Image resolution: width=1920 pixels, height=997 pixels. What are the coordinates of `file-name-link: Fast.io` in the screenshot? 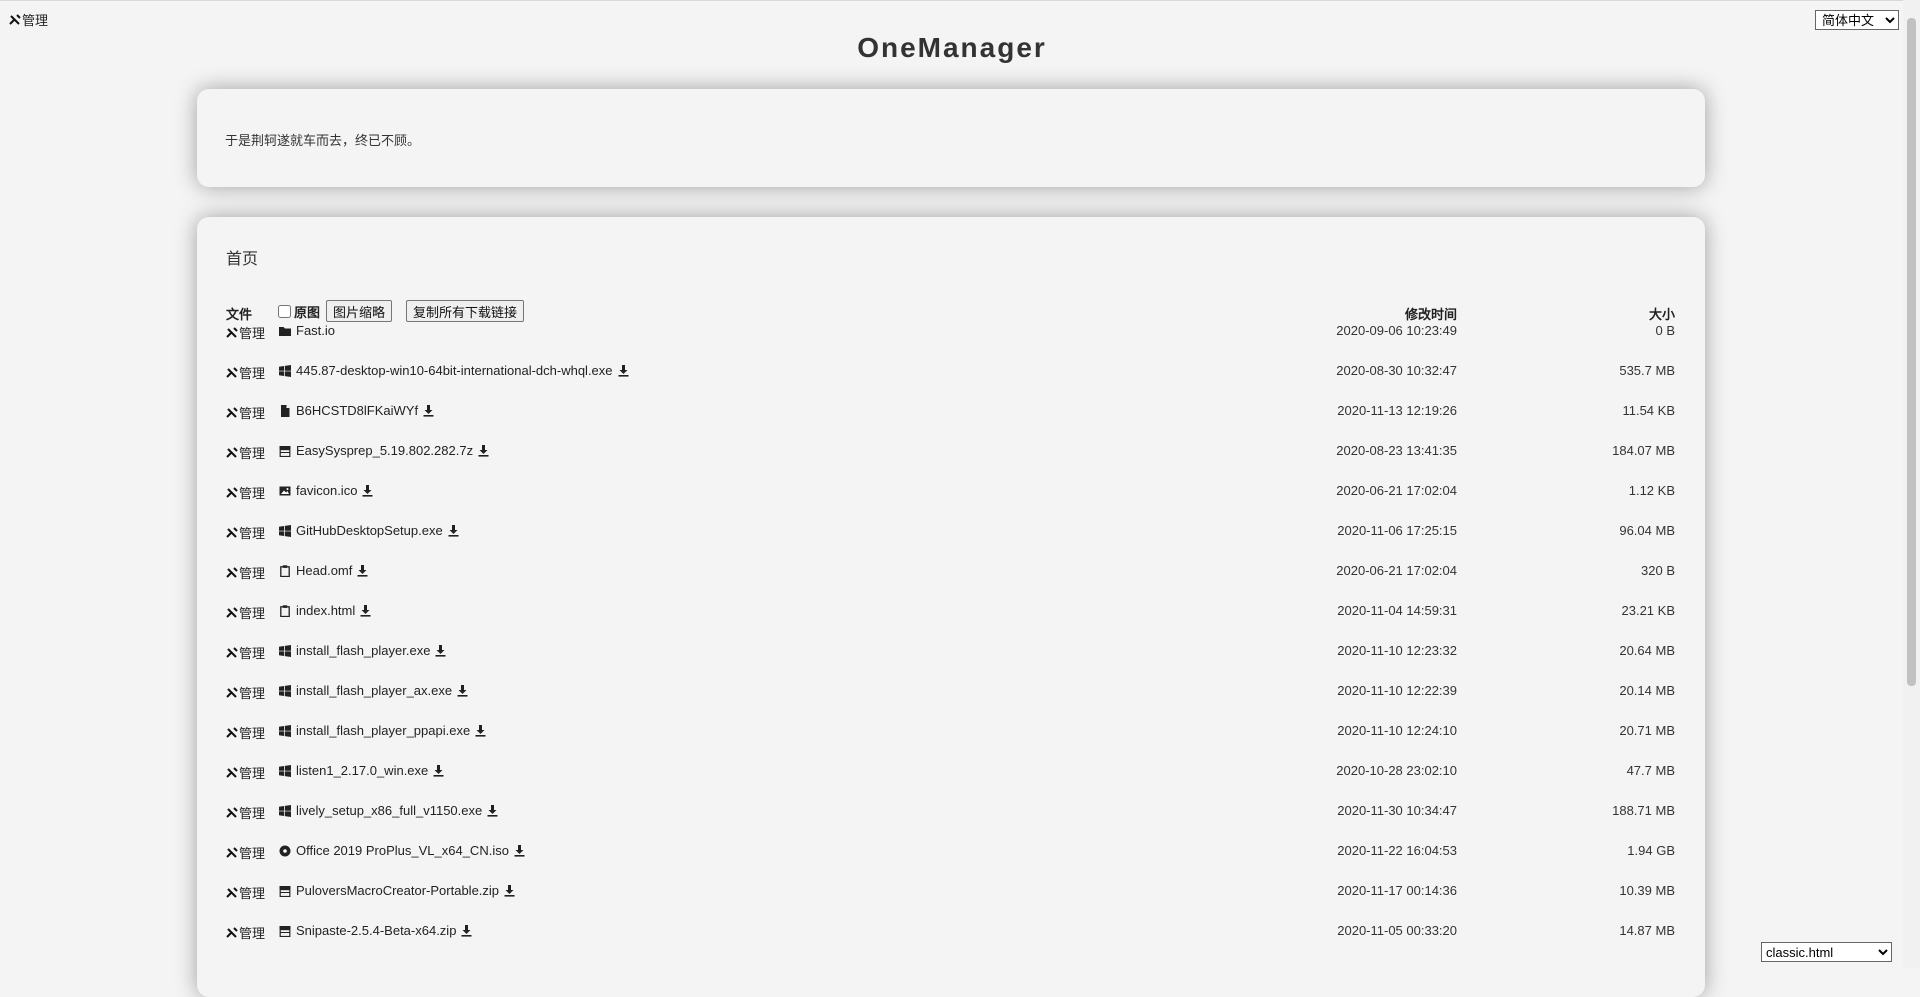 It's located at (315, 330).